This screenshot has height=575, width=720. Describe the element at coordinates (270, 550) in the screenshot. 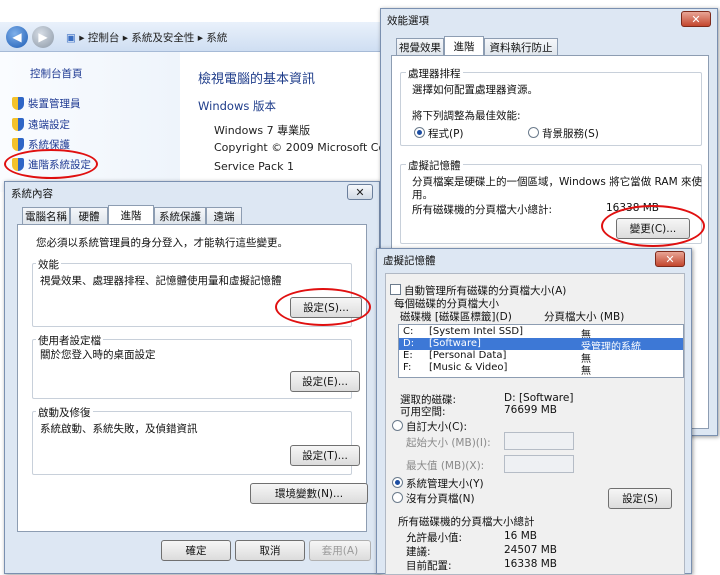

I see `cancel-button: 取消` at that location.